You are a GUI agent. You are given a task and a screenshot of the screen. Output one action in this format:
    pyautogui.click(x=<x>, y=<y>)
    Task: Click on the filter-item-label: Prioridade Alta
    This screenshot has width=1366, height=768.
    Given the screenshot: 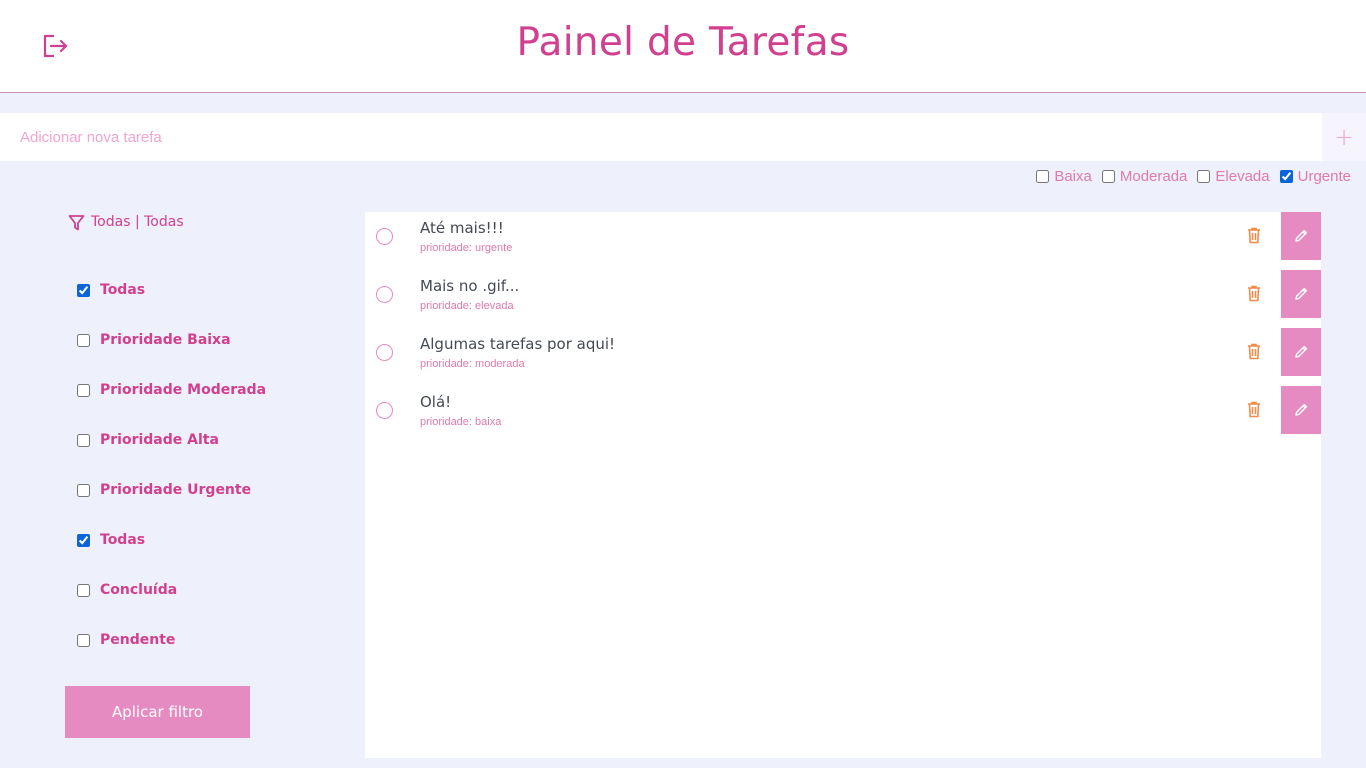 What is the action you would take?
    pyautogui.click(x=159, y=440)
    